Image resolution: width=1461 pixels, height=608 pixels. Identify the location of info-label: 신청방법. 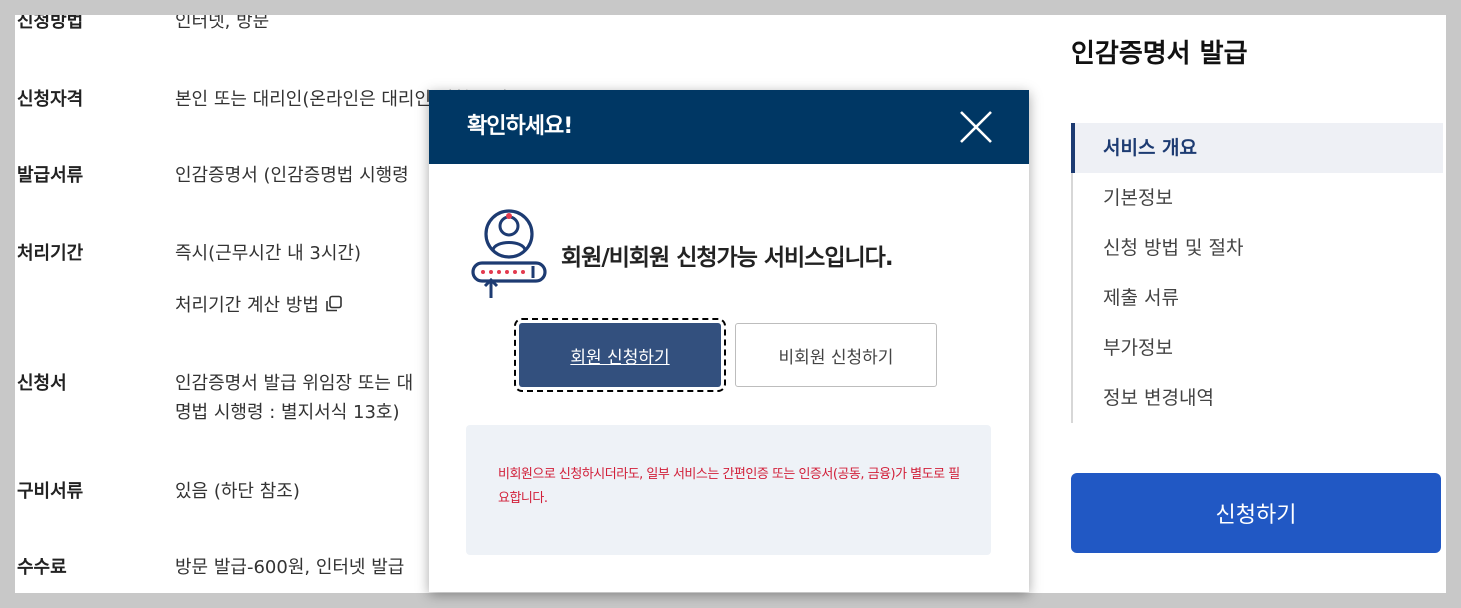
(50, 23).